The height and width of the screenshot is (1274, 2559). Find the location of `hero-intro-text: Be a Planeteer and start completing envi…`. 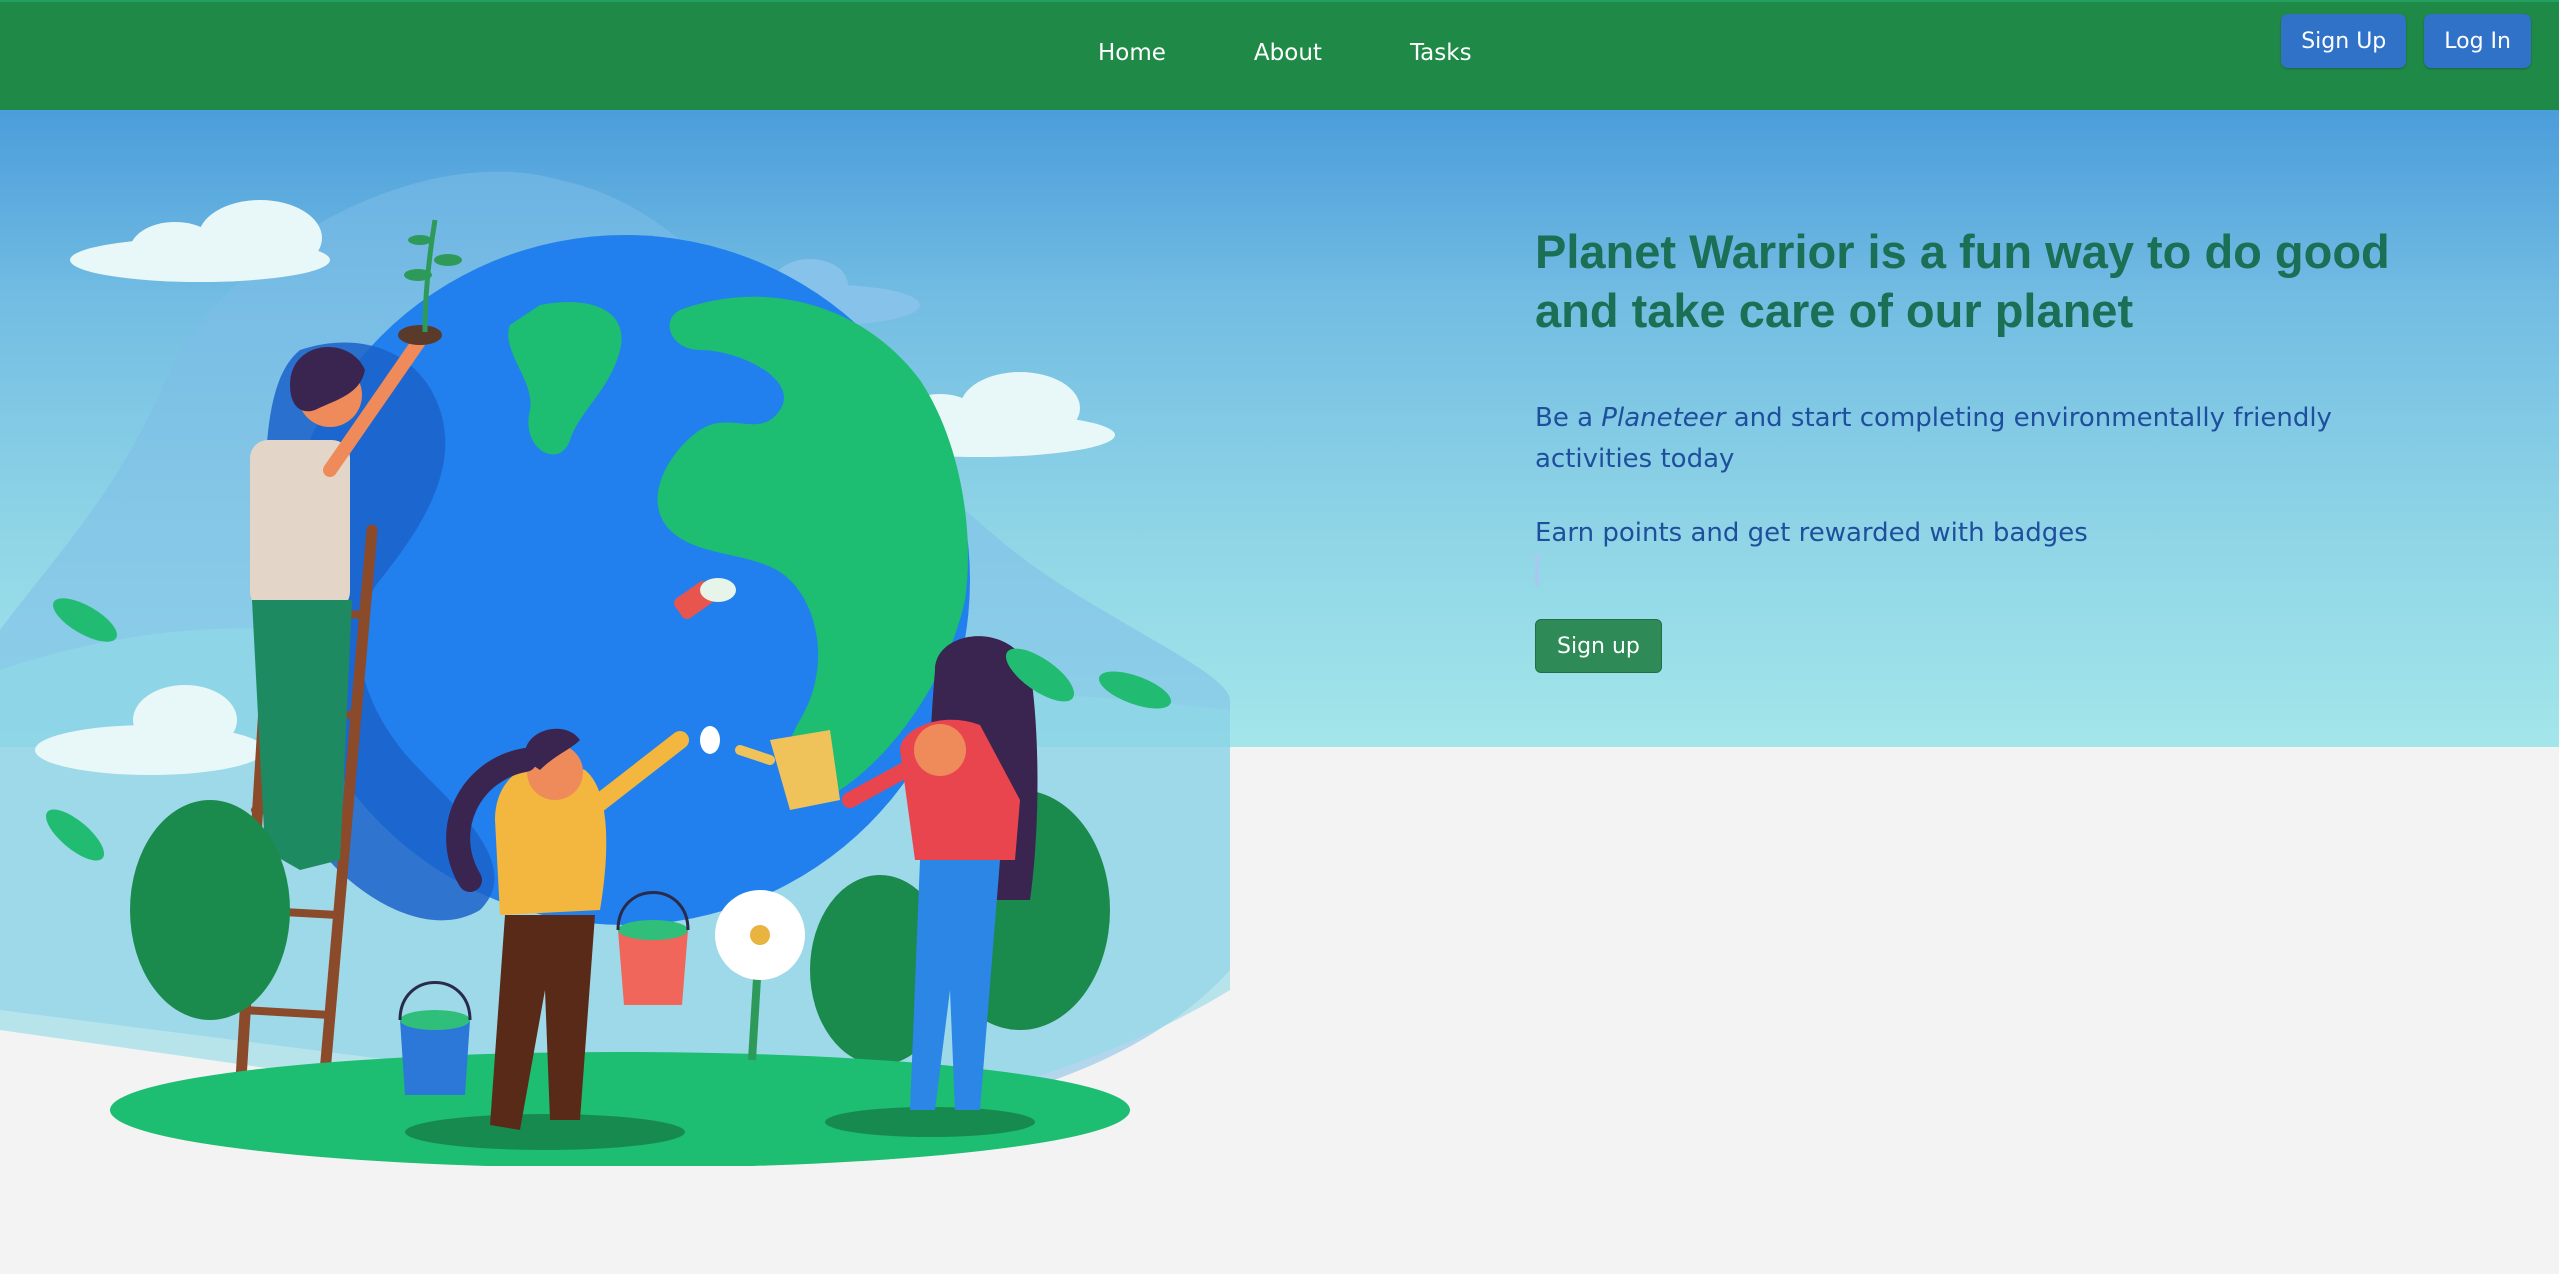

hero-intro-text: Be a Planeteer and start completing envi… is located at coordinates (1965, 439).